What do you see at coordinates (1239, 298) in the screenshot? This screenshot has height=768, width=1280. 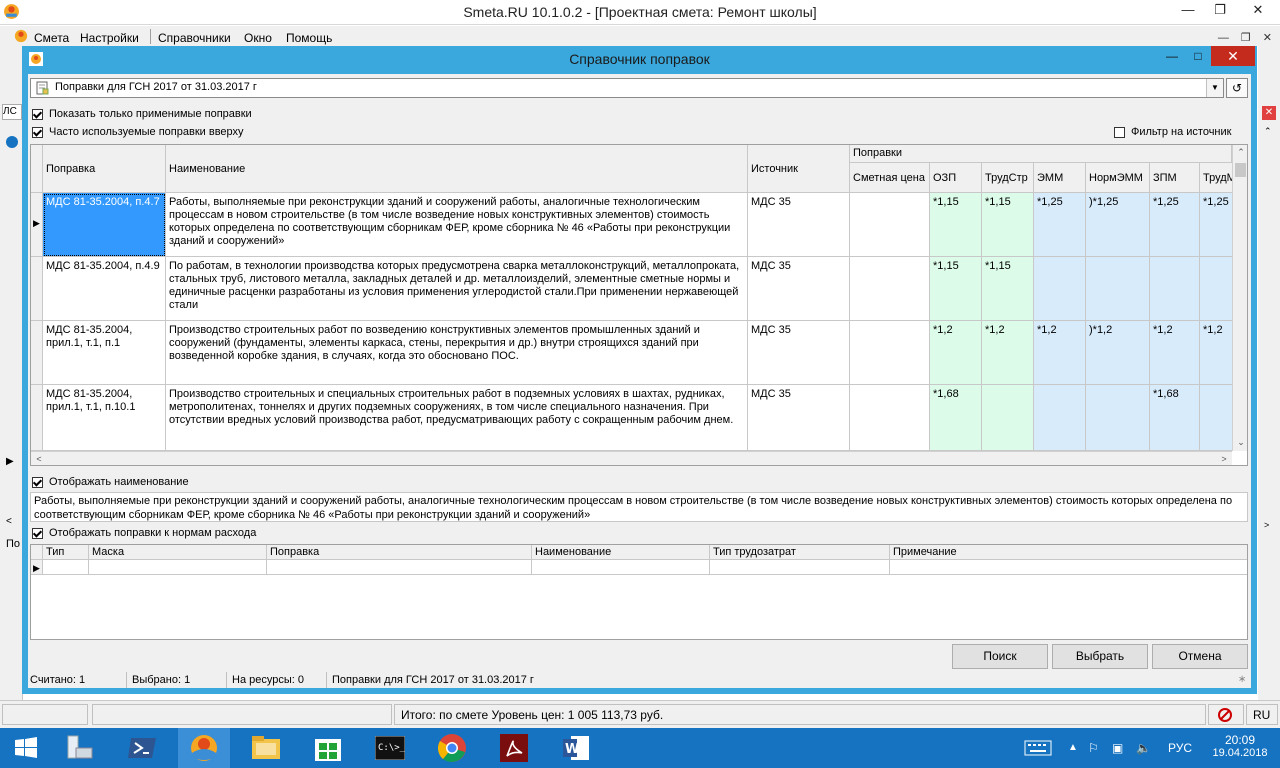 I see `grid-vertical-scrollbar: ⌃ ⌄` at bounding box center [1239, 298].